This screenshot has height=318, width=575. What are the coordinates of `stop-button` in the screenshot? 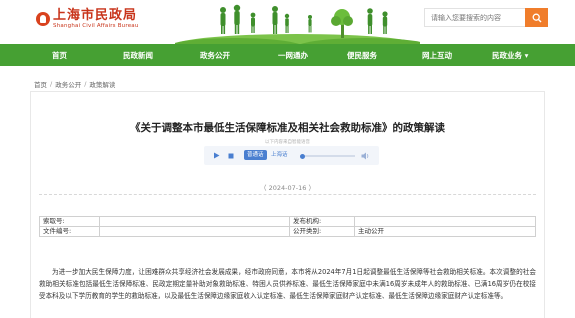 It's located at (230, 155).